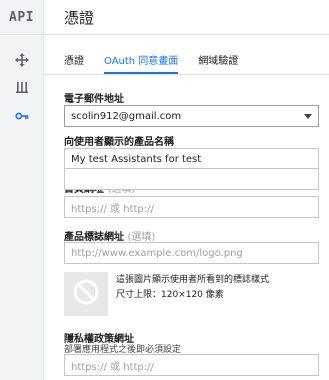 The width and height of the screenshot is (329, 380). Describe the element at coordinates (191, 179) in the screenshot. I see `unused15` at that location.